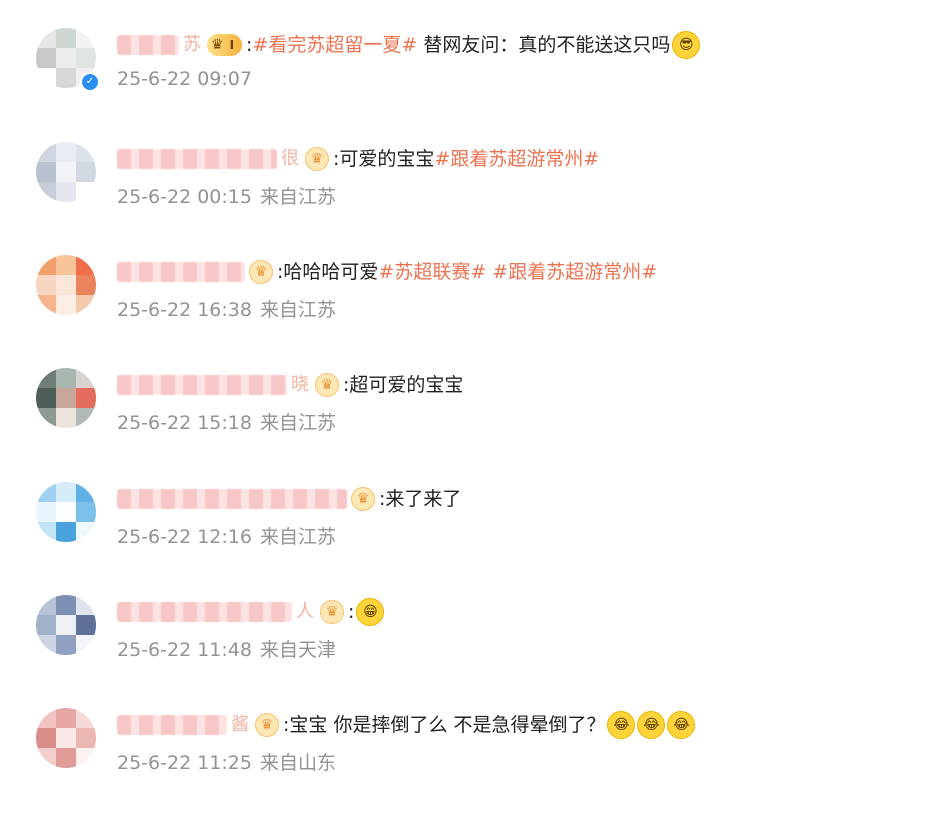 This screenshot has height=818, width=929. I want to click on comment-text: :来了来了, so click(420, 499).